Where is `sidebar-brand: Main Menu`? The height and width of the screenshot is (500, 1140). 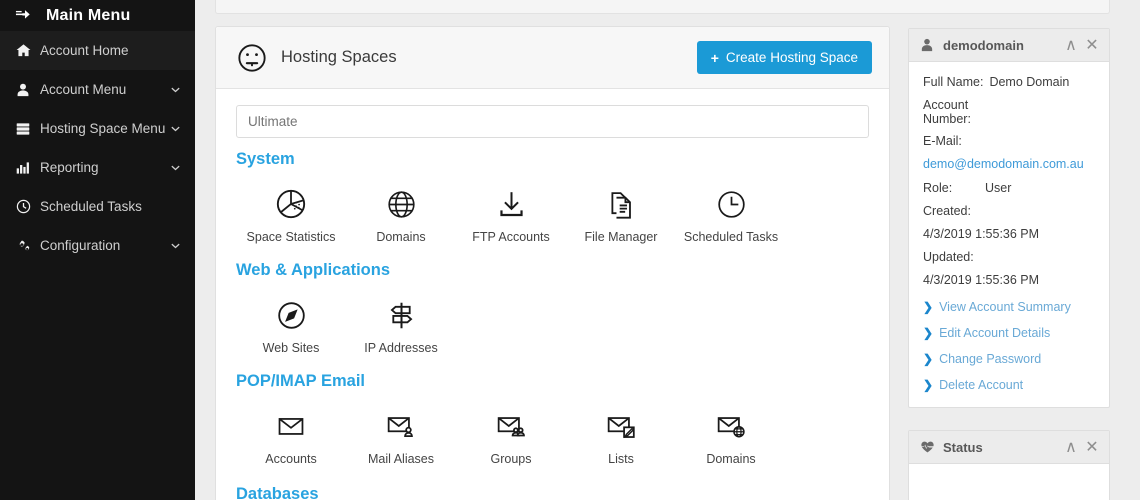 sidebar-brand: Main Menu is located at coordinates (97, 13).